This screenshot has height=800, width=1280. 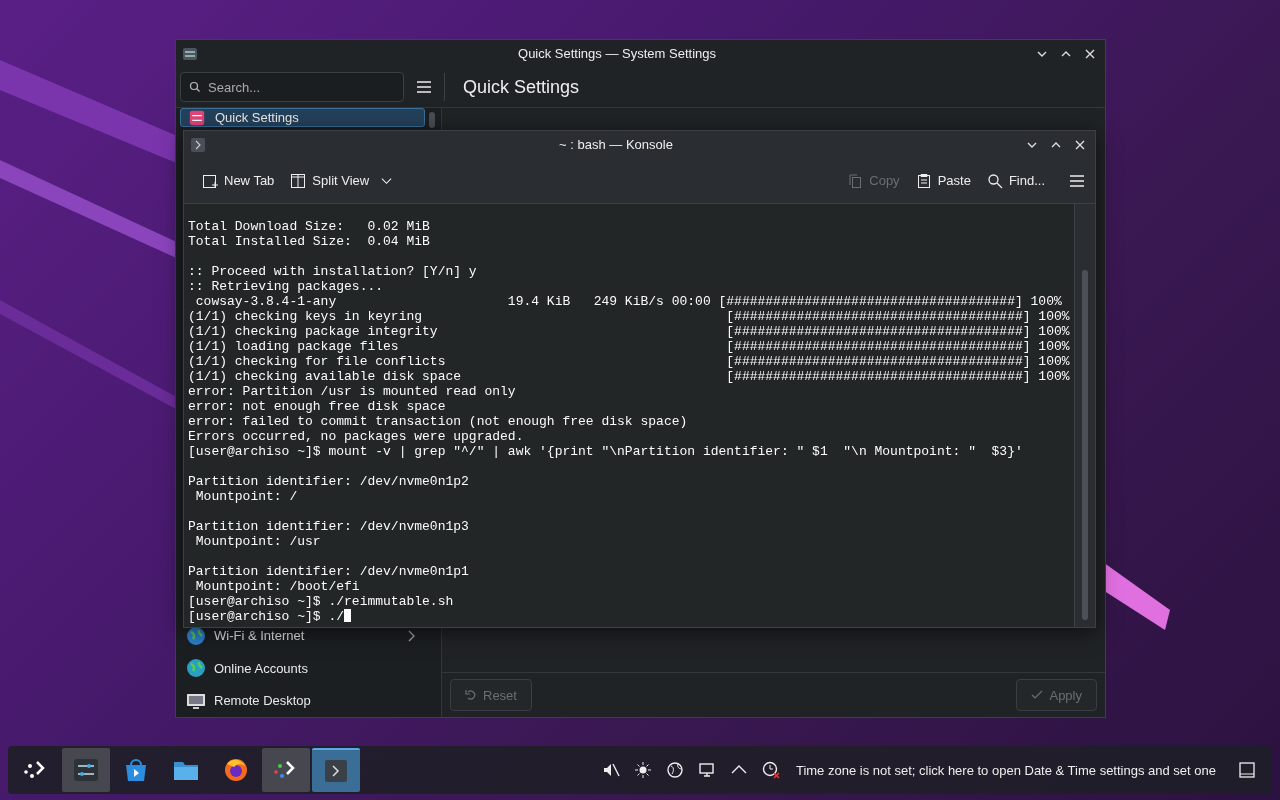 I want to click on terminal-line: [user@archiso ~]$ ./, so click(x=266, y=616).